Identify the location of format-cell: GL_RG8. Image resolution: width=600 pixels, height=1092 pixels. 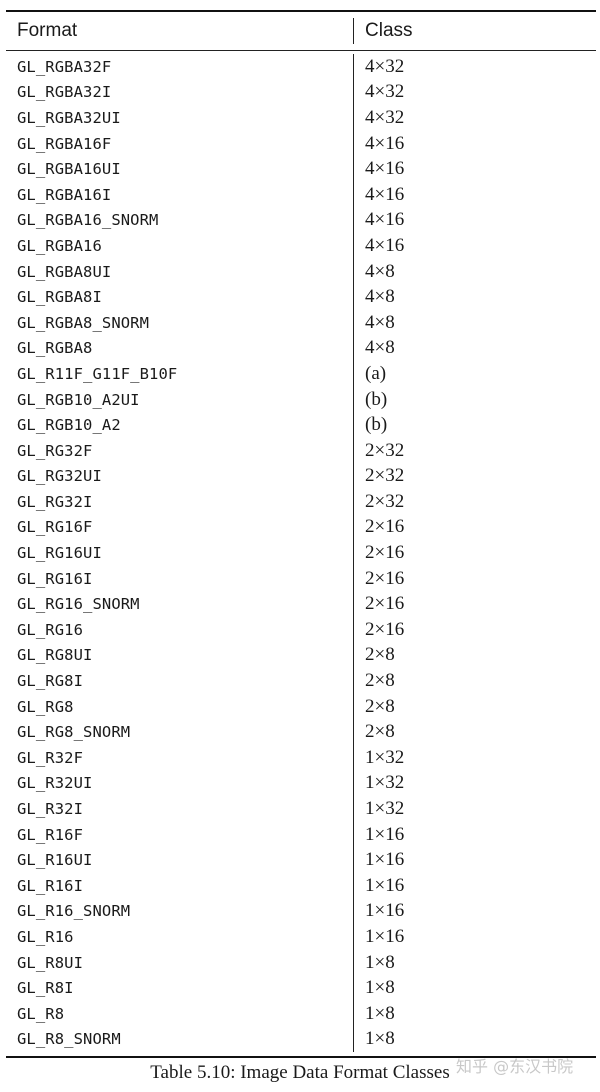
(45, 706).